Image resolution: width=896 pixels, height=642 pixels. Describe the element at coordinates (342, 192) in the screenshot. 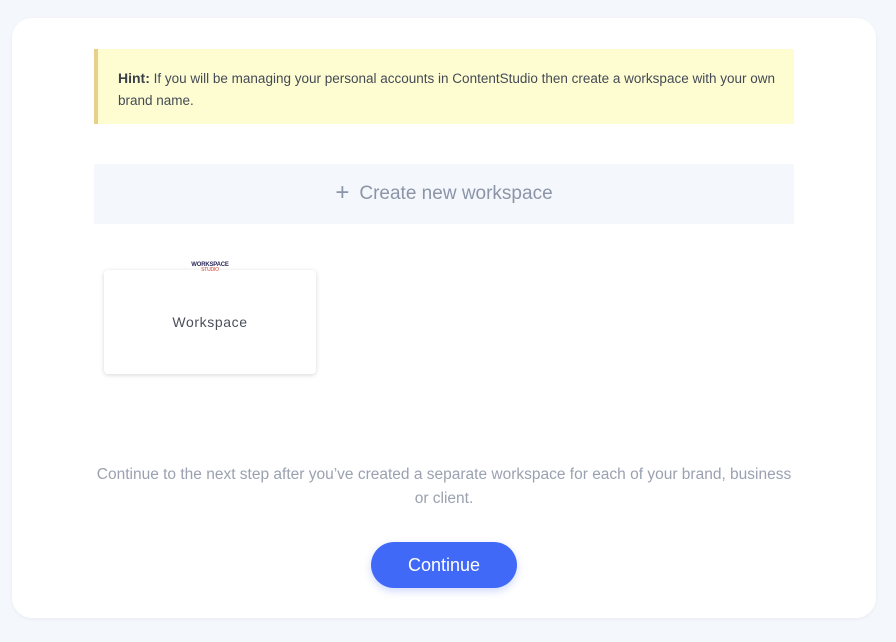

I see `plus-icon: +` at that location.